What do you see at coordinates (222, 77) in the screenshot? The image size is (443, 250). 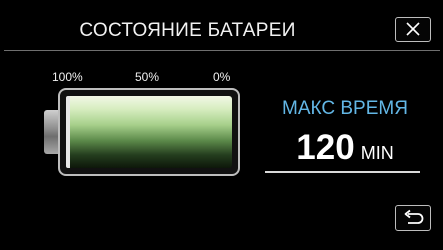 I see `scale-label-0: 0%` at bounding box center [222, 77].